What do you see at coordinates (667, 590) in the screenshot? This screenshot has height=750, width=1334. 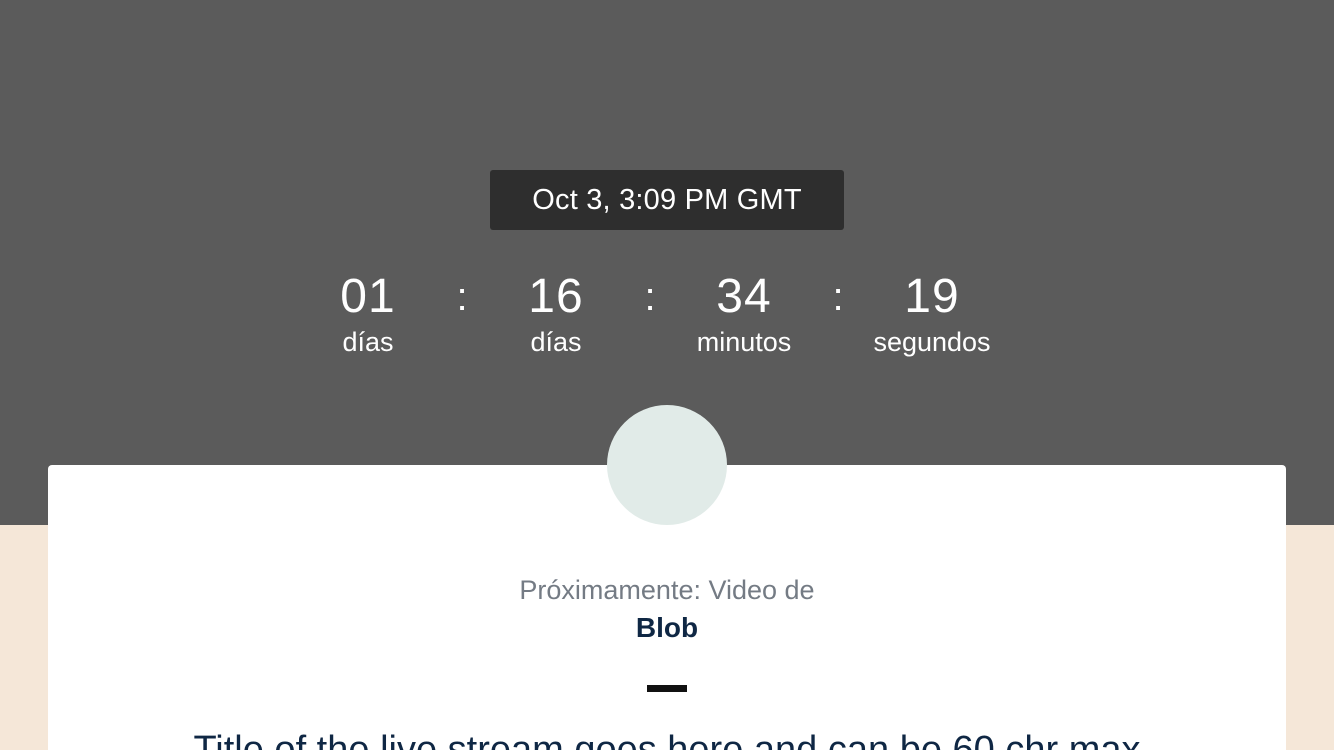 I see `coming-soon-text: Próximamente: Video de` at bounding box center [667, 590].